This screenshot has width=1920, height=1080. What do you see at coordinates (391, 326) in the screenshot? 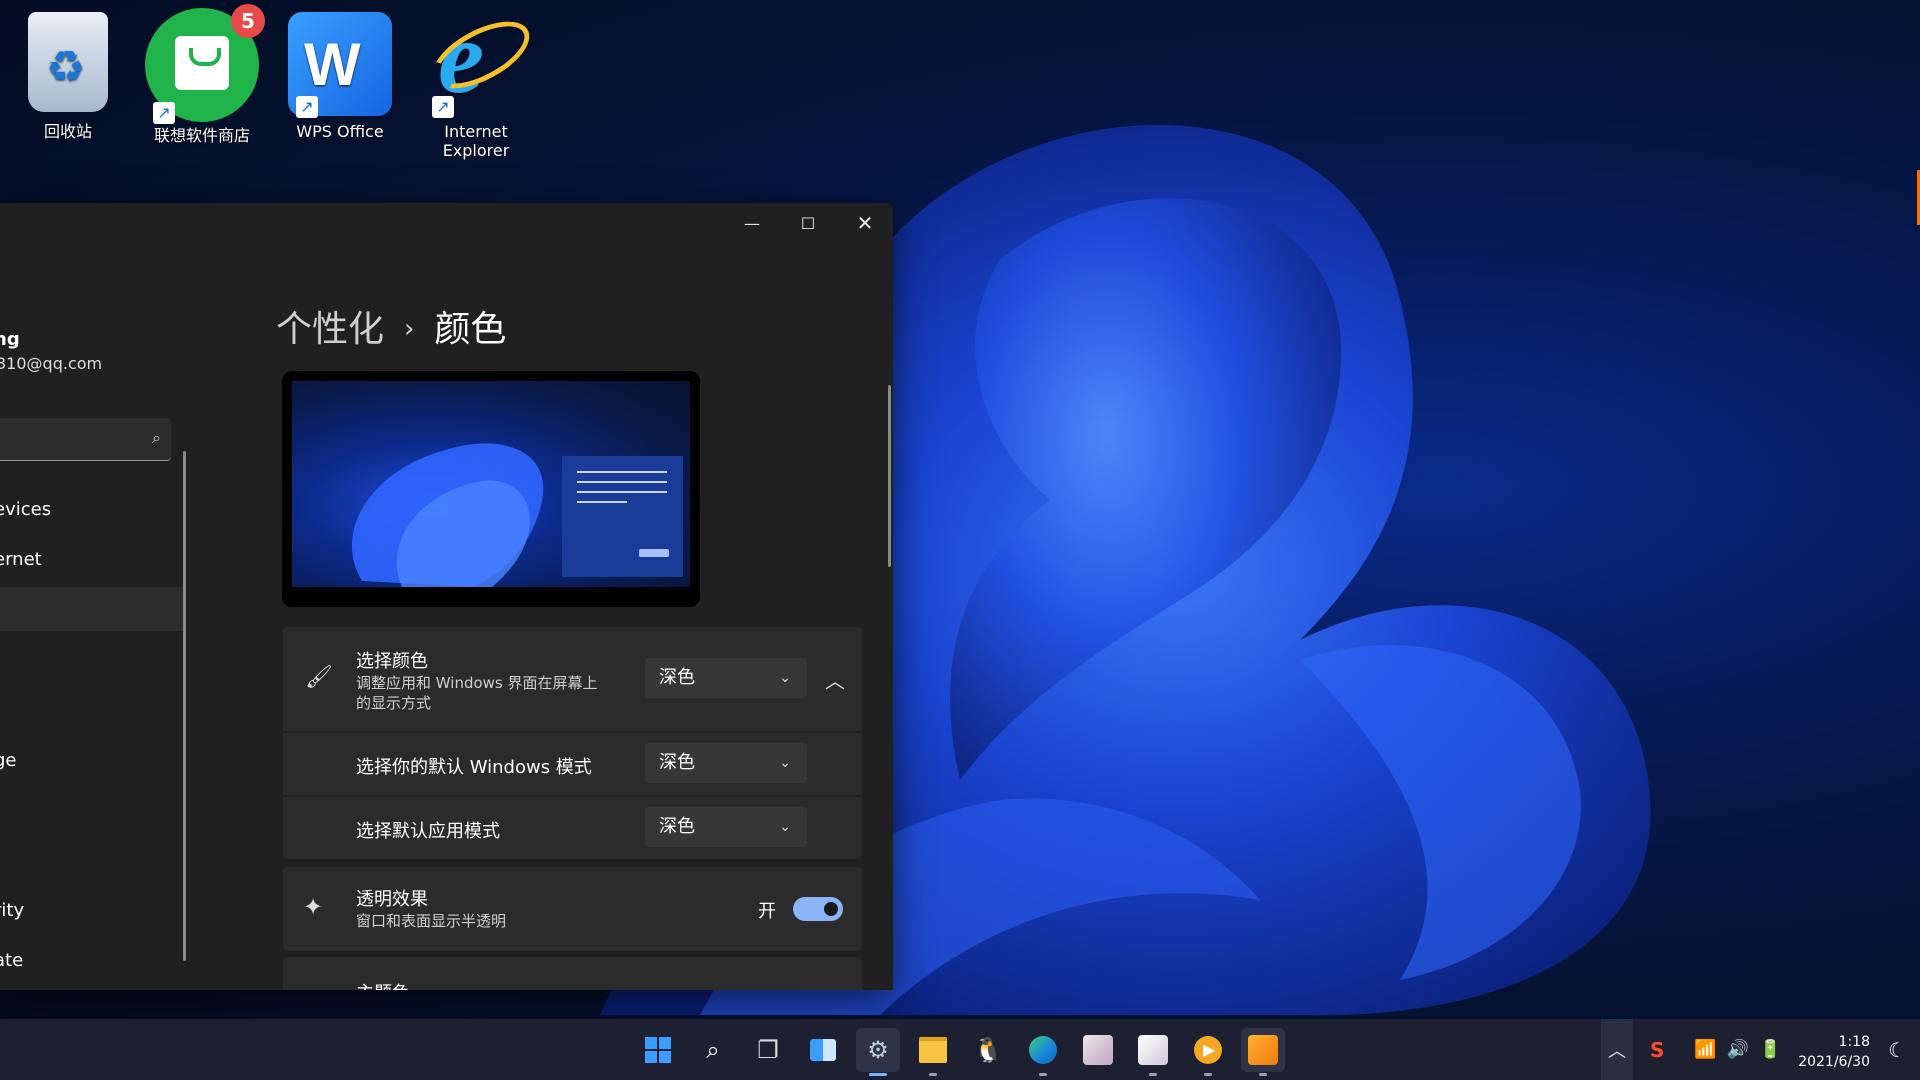
I see `breadcrumb: 个性化 › 颜色` at bounding box center [391, 326].